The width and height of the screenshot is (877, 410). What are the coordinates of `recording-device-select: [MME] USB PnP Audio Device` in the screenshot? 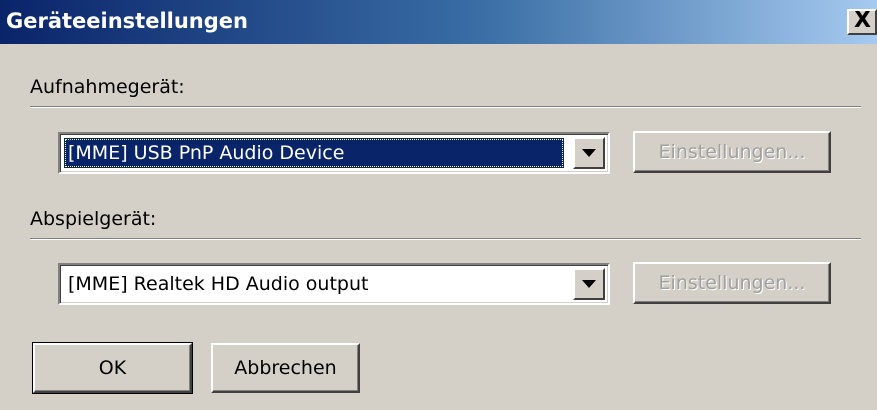 It's located at (334, 153).